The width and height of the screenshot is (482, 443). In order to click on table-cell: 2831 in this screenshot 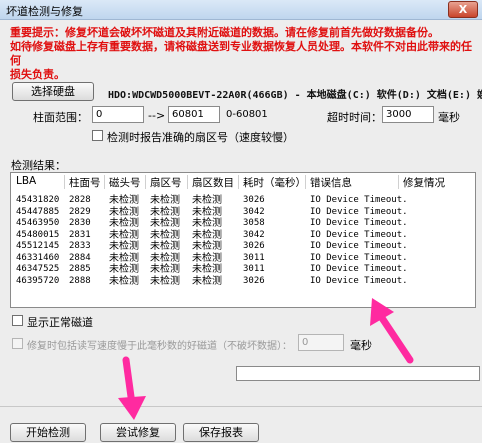, I will do `click(80, 234)`.